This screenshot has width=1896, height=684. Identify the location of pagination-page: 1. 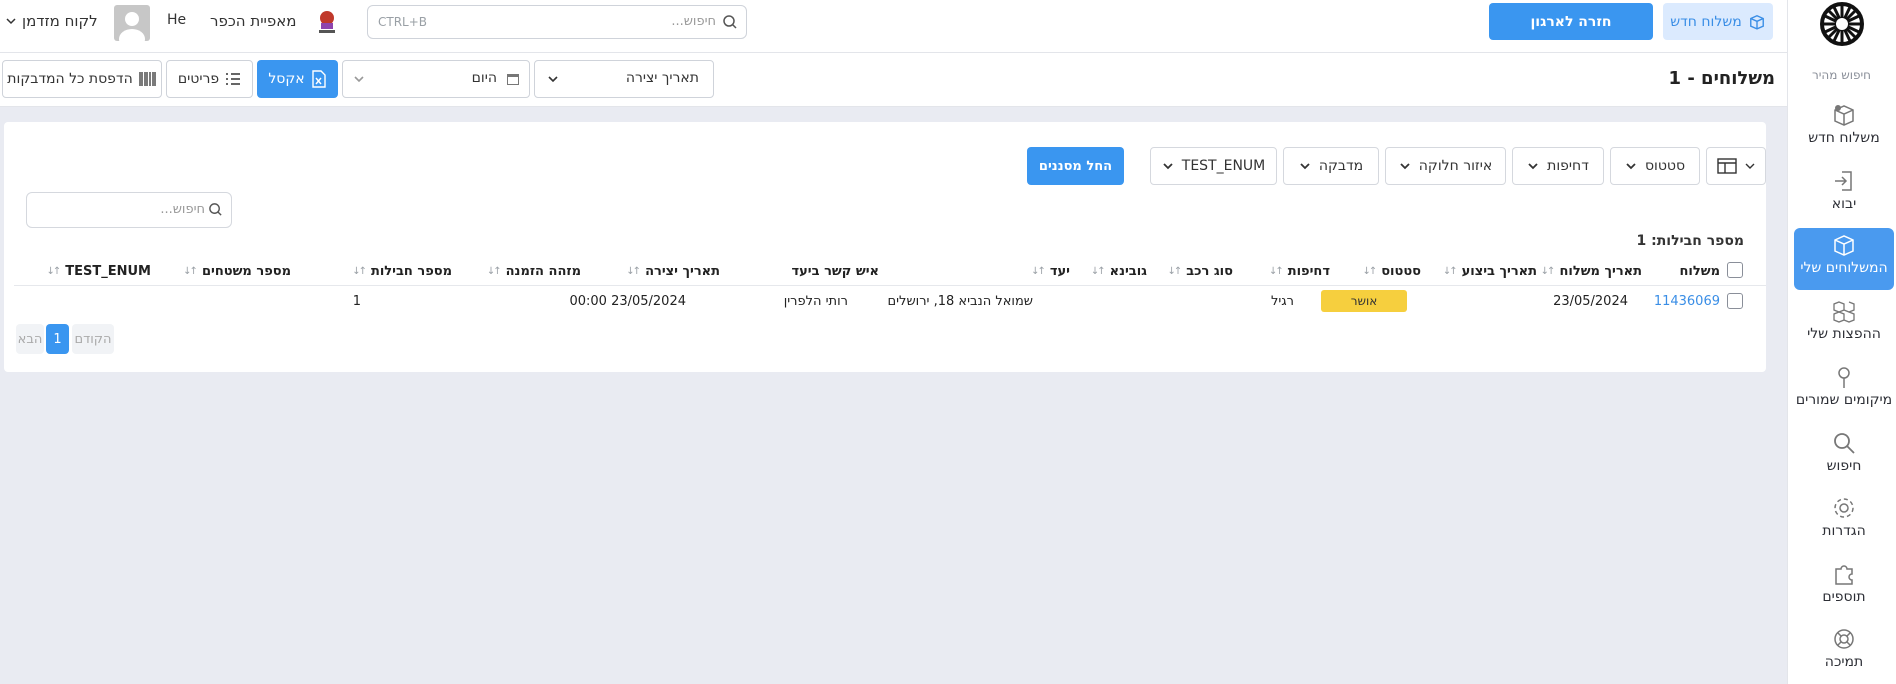
(57, 339).